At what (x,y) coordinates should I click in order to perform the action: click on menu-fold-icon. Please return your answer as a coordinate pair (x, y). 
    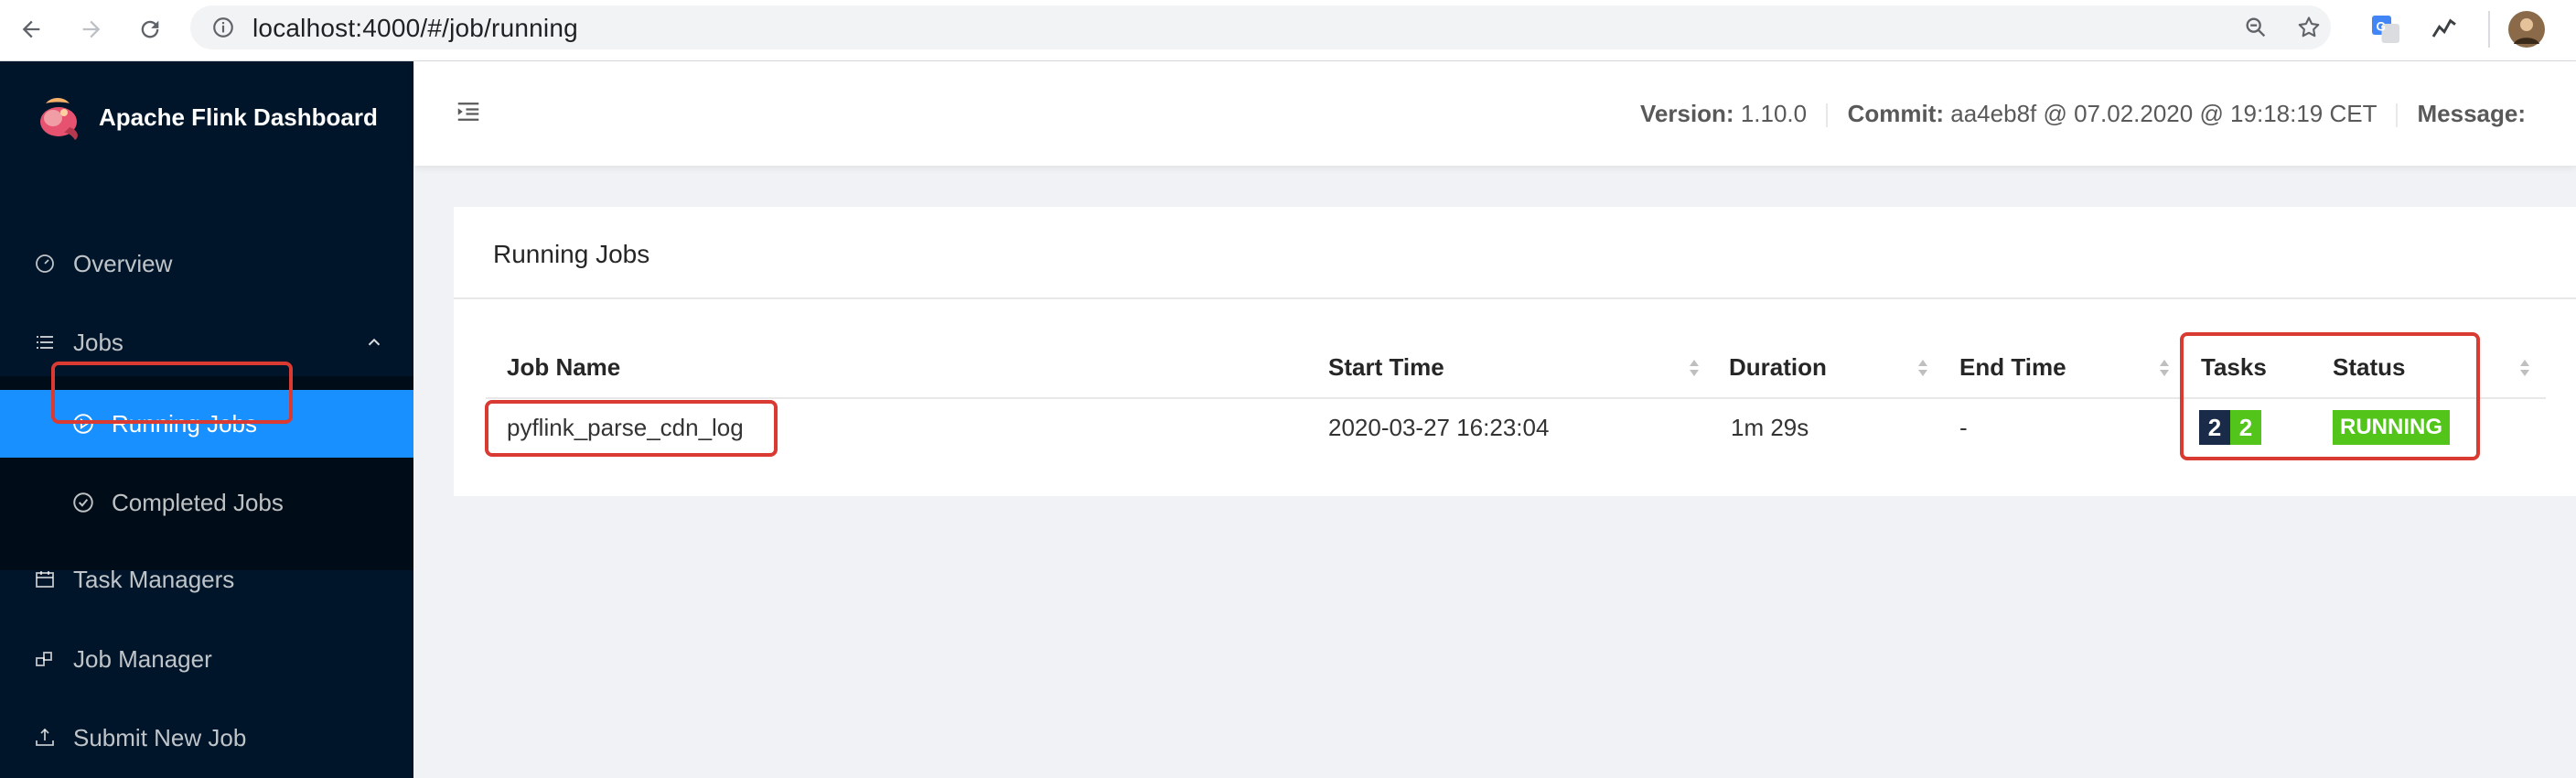
    Looking at the image, I should click on (469, 114).